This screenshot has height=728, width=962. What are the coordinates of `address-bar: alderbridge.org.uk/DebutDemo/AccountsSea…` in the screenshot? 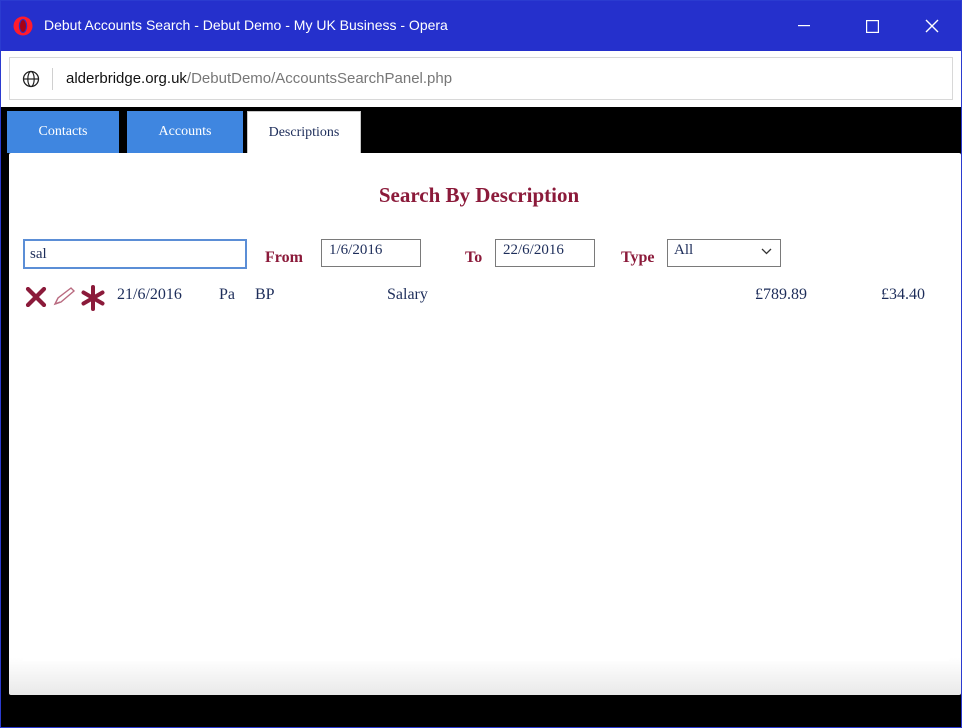 It's located at (481, 78).